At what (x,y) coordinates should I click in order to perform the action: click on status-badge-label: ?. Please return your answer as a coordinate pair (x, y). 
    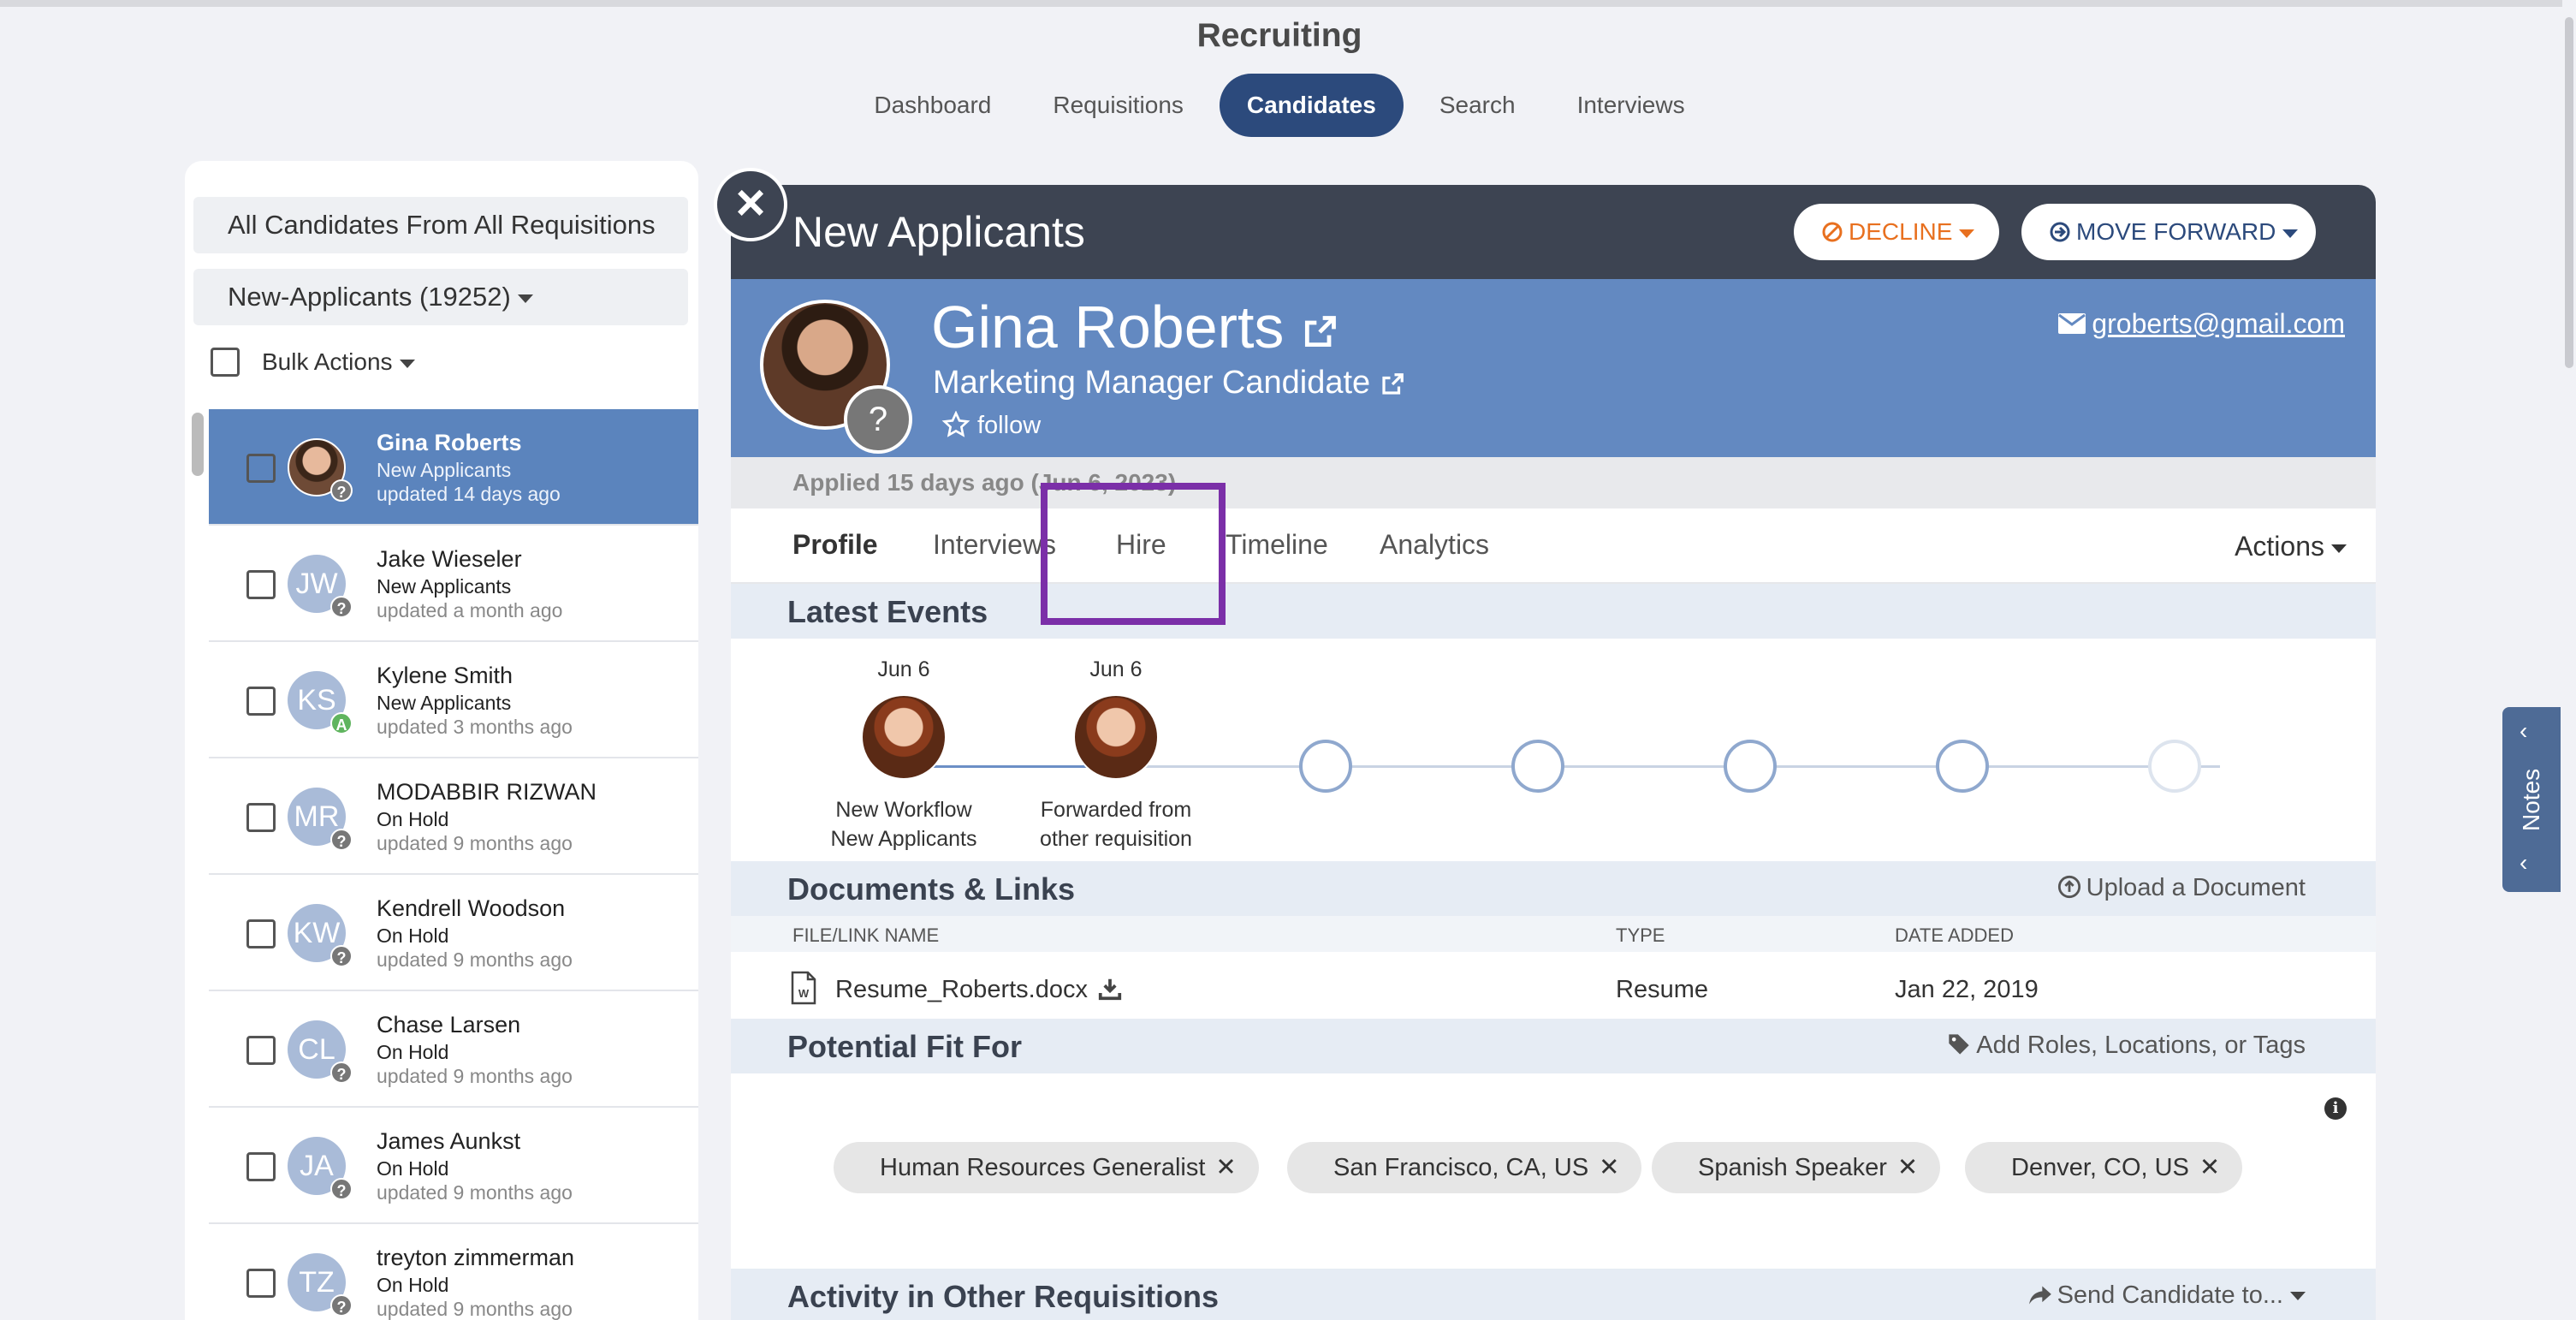
    Looking at the image, I should click on (878, 419).